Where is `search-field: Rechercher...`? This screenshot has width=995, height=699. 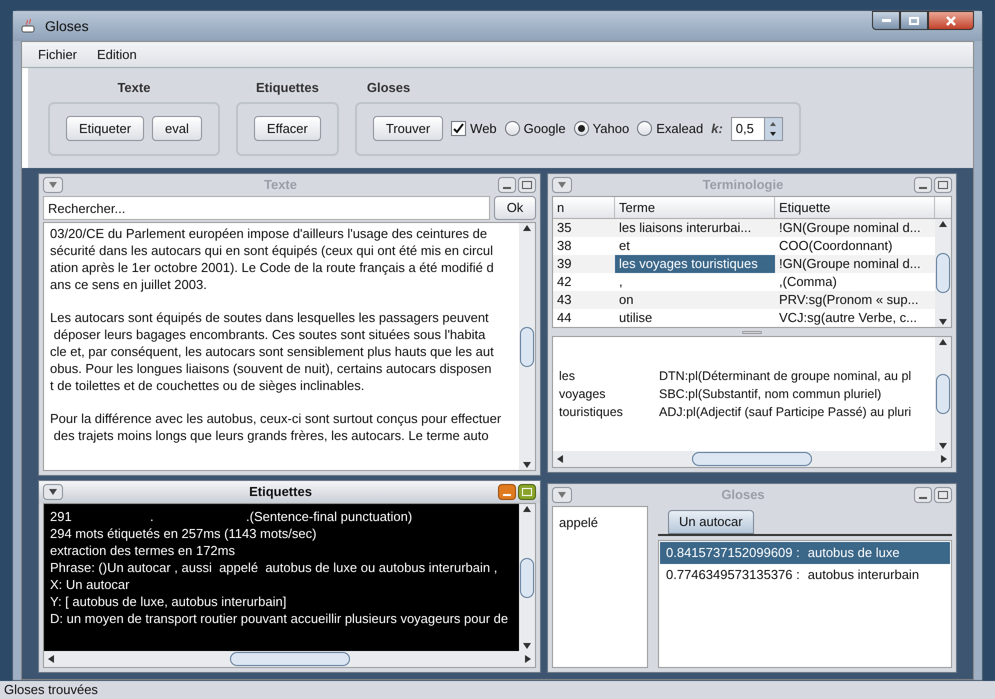 search-field: Rechercher... is located at coordinates (266, 208).